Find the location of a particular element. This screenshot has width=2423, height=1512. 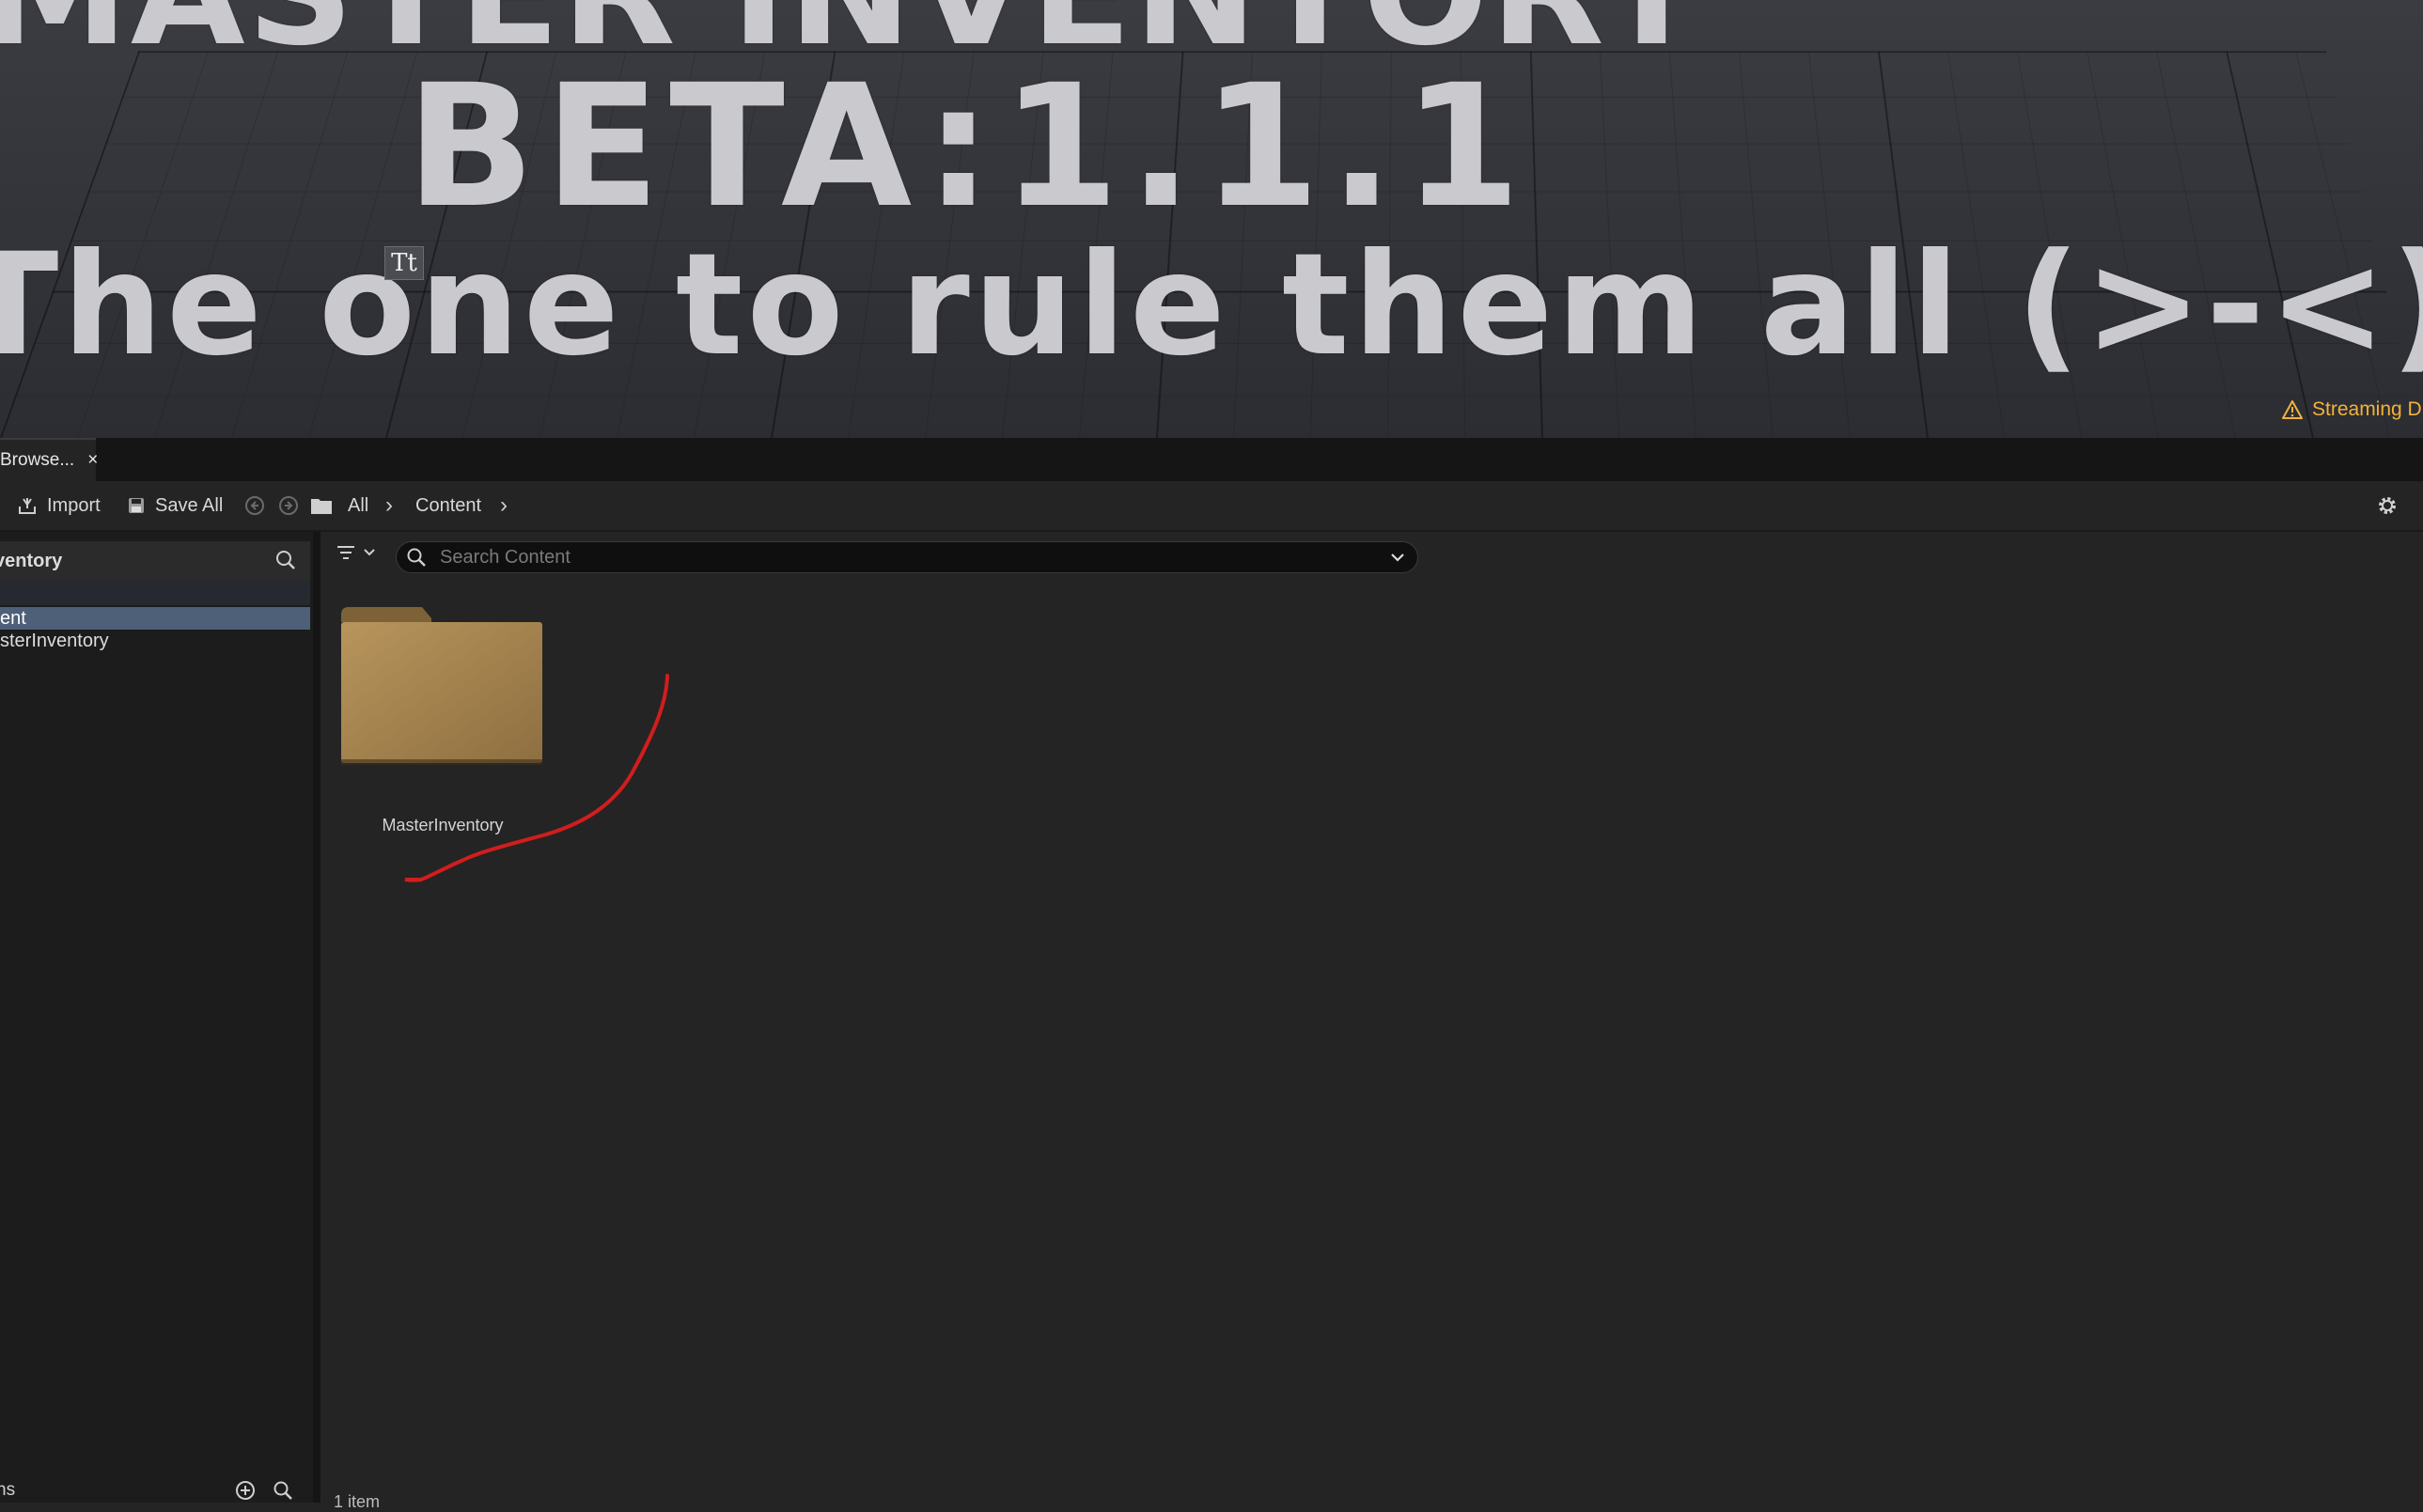

save-all-label: Save All is located at coordinates (189, 505).